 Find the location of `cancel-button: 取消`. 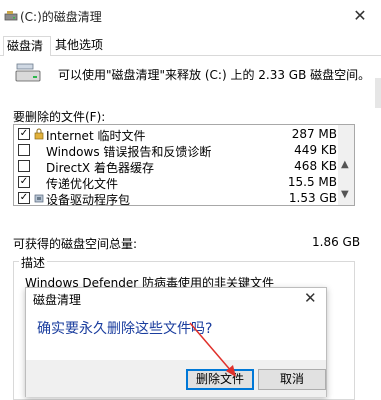

cancel-button: 取消 is located at coordinates (292, 379).